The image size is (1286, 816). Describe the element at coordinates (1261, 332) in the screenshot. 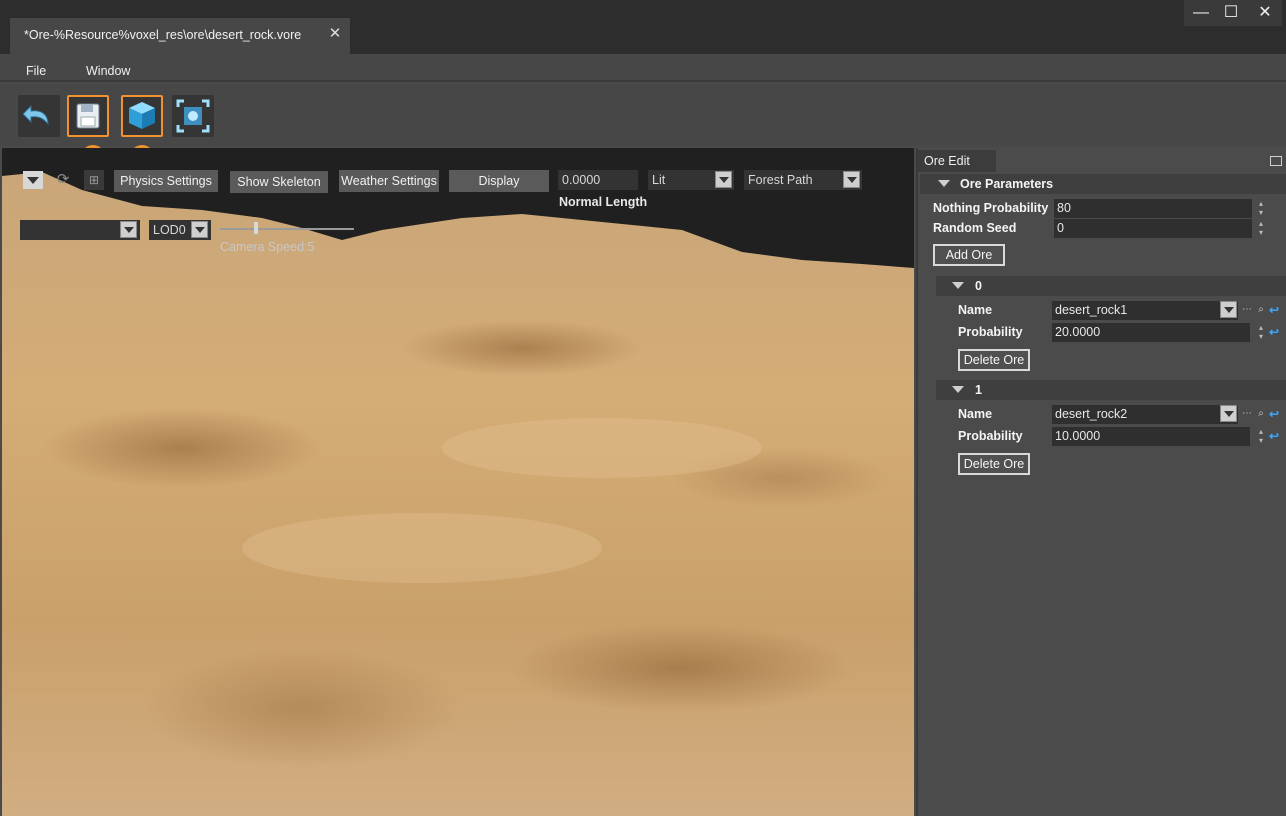

I see `ore-0-probability-spinner: ▴ ▾` at that location.